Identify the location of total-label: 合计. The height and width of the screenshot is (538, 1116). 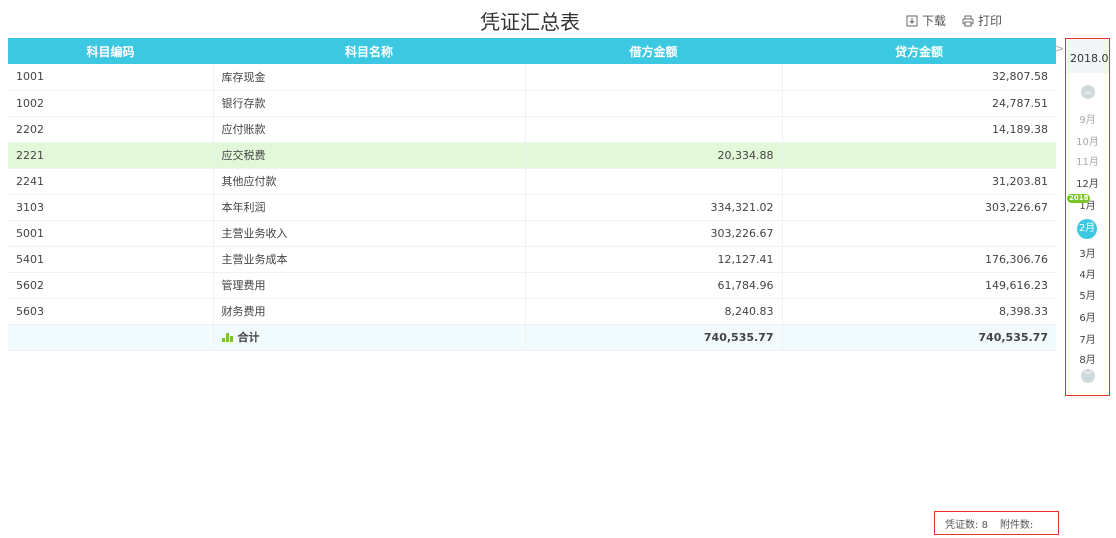
(248, 337).